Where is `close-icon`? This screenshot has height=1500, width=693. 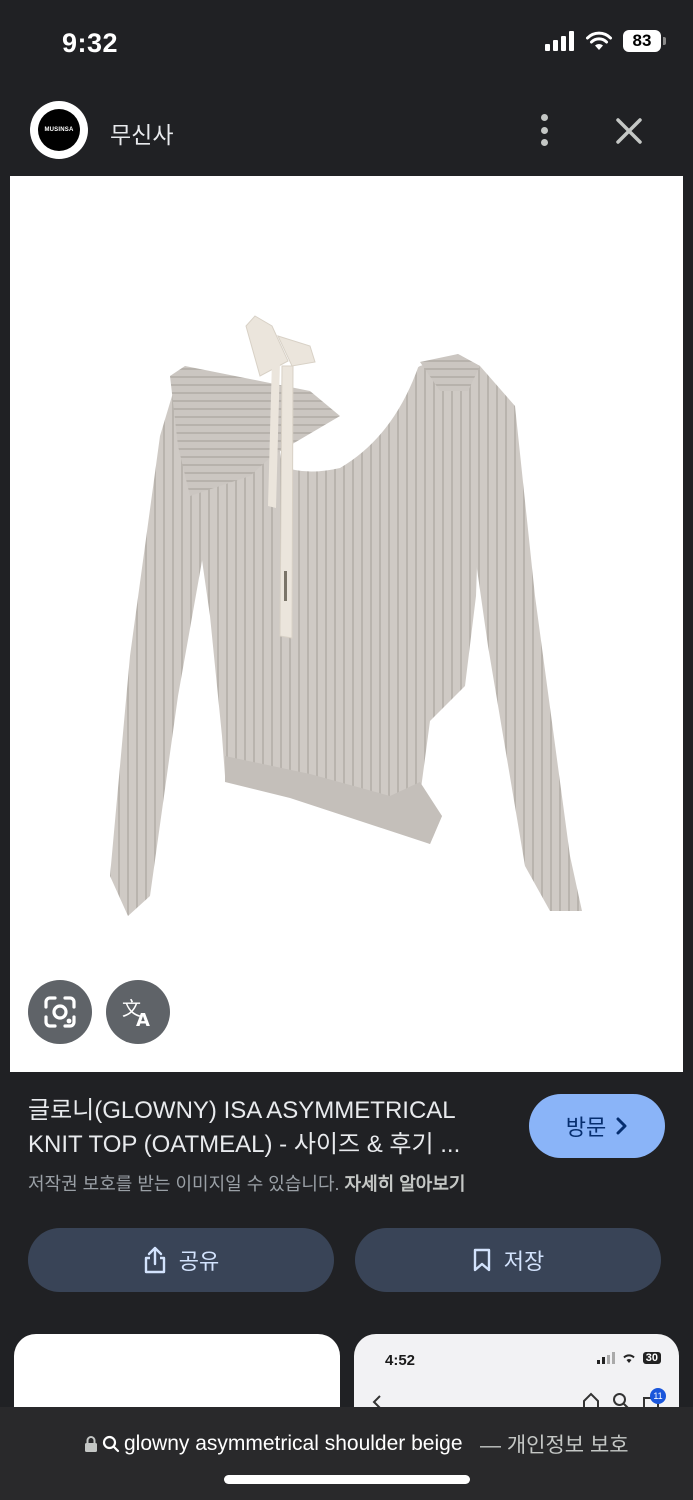
close-icon is located at coordinates (629, 131).